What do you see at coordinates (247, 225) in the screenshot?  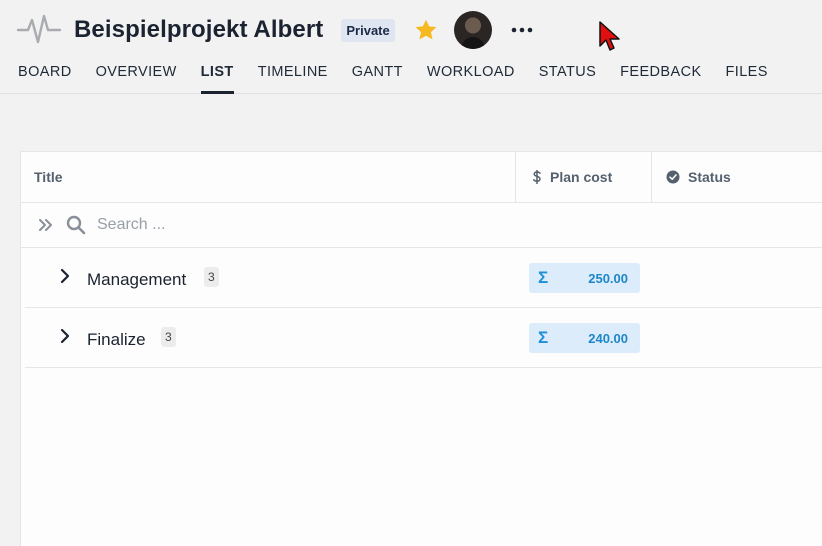 I see `search-input` at bounding box center [247, 225].